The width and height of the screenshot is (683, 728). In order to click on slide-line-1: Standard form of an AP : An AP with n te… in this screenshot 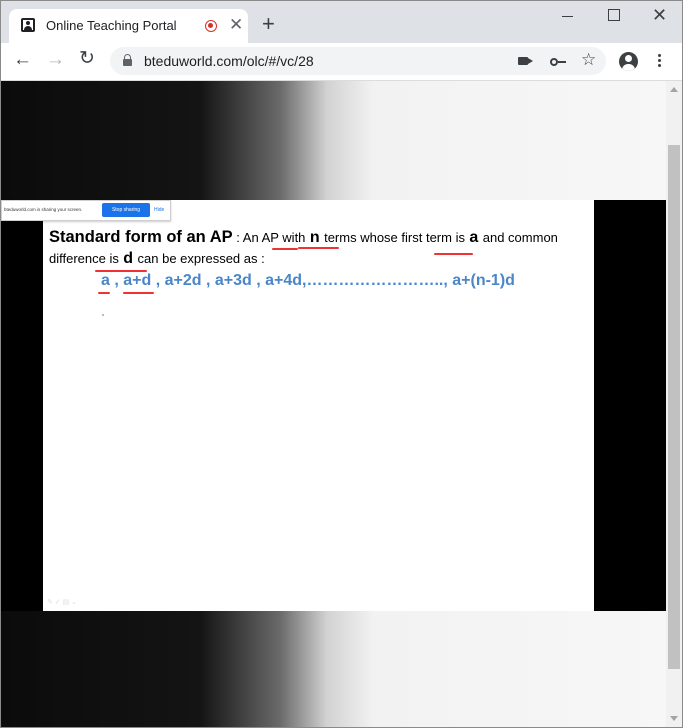, I will do `click(303, 237)`.